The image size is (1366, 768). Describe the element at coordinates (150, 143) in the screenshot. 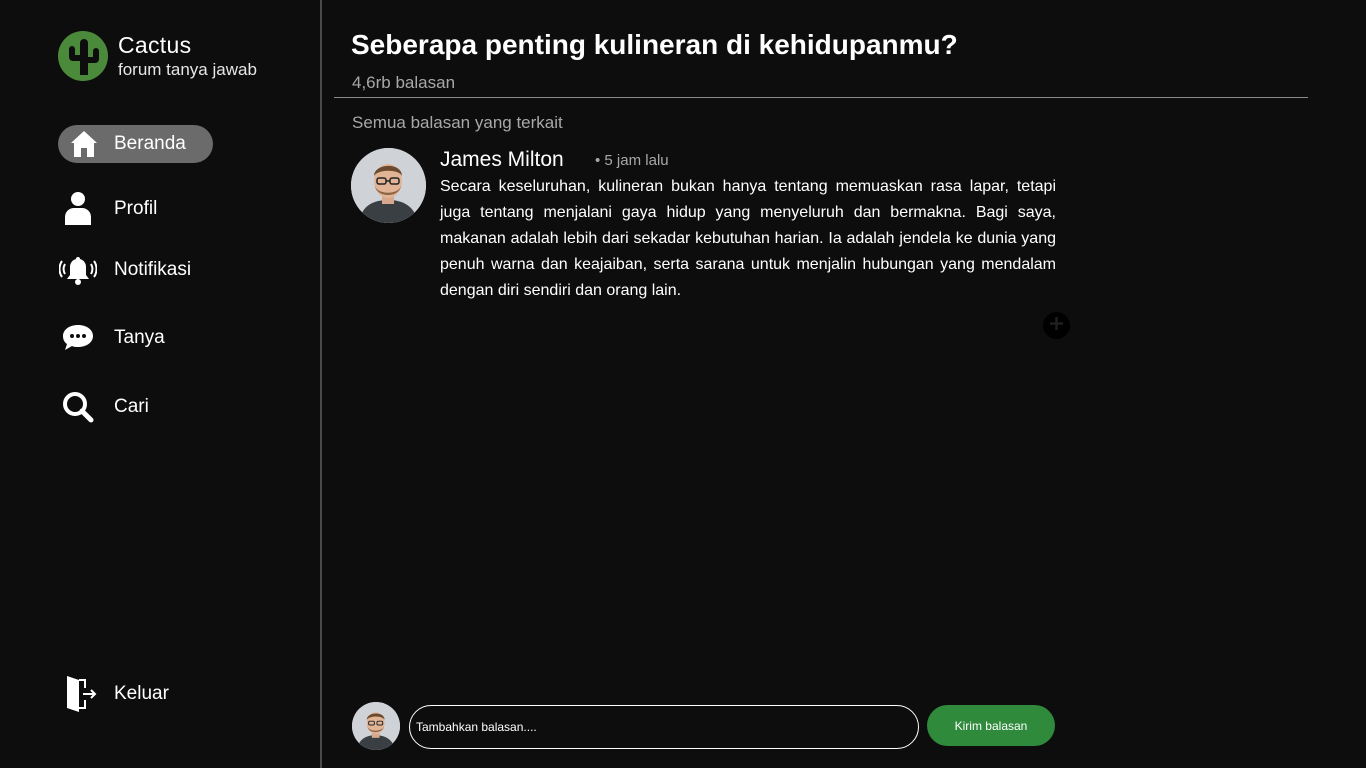

I see `sidebar-item-label: Beranda` at that location.